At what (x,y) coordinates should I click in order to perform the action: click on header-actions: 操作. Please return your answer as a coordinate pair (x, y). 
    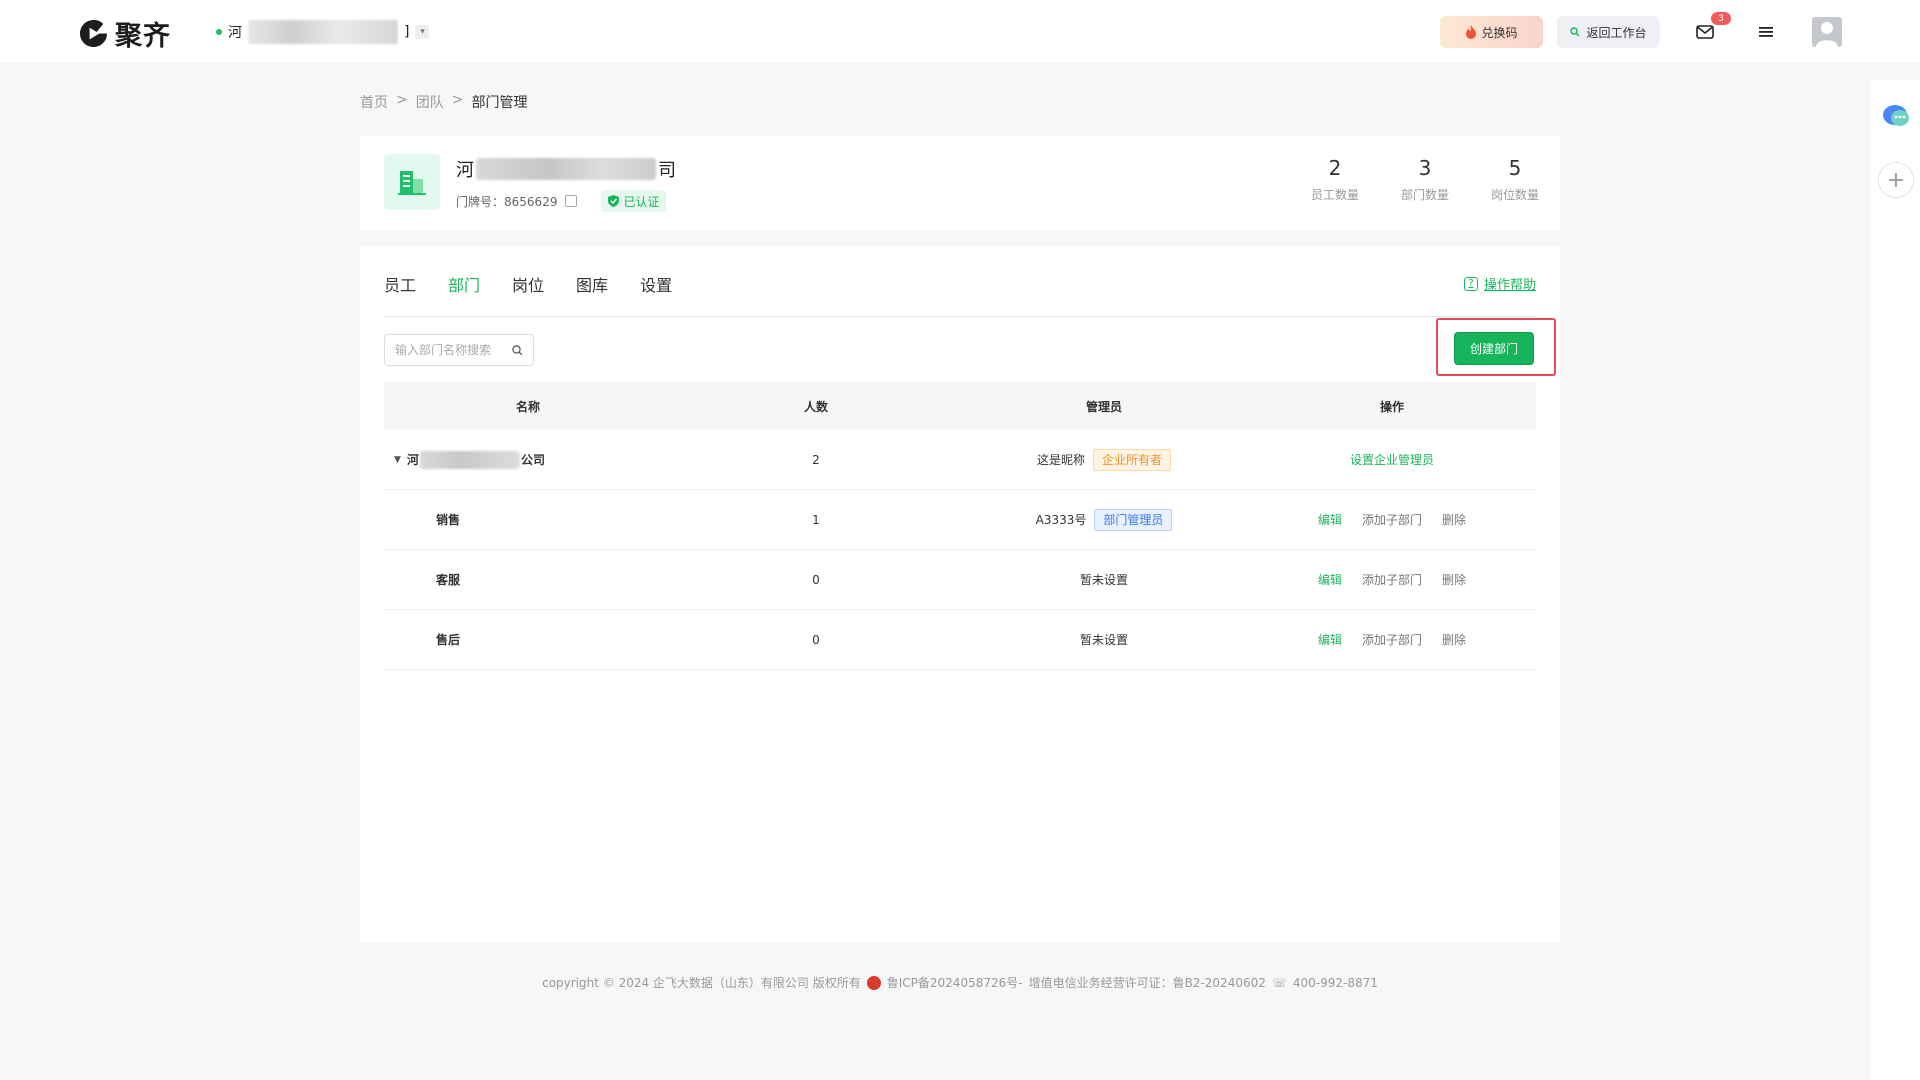
    Looking at the image, I should click on (1391, 406).